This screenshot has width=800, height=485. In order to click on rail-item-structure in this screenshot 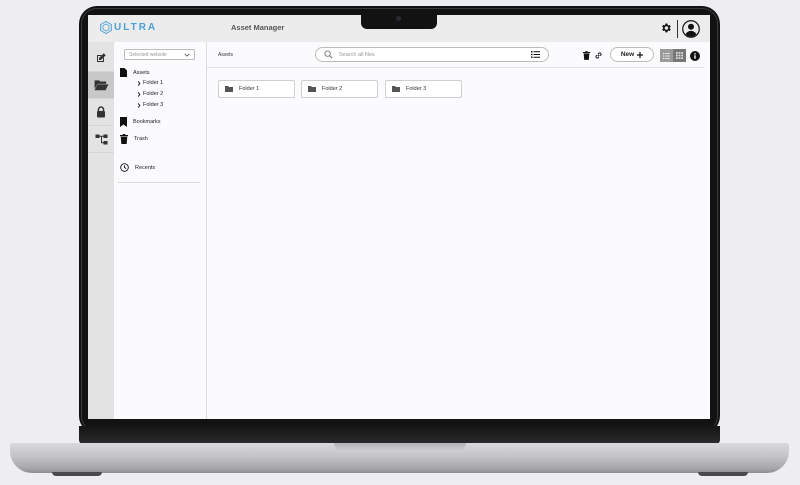, I will do `click(101, 139)`.